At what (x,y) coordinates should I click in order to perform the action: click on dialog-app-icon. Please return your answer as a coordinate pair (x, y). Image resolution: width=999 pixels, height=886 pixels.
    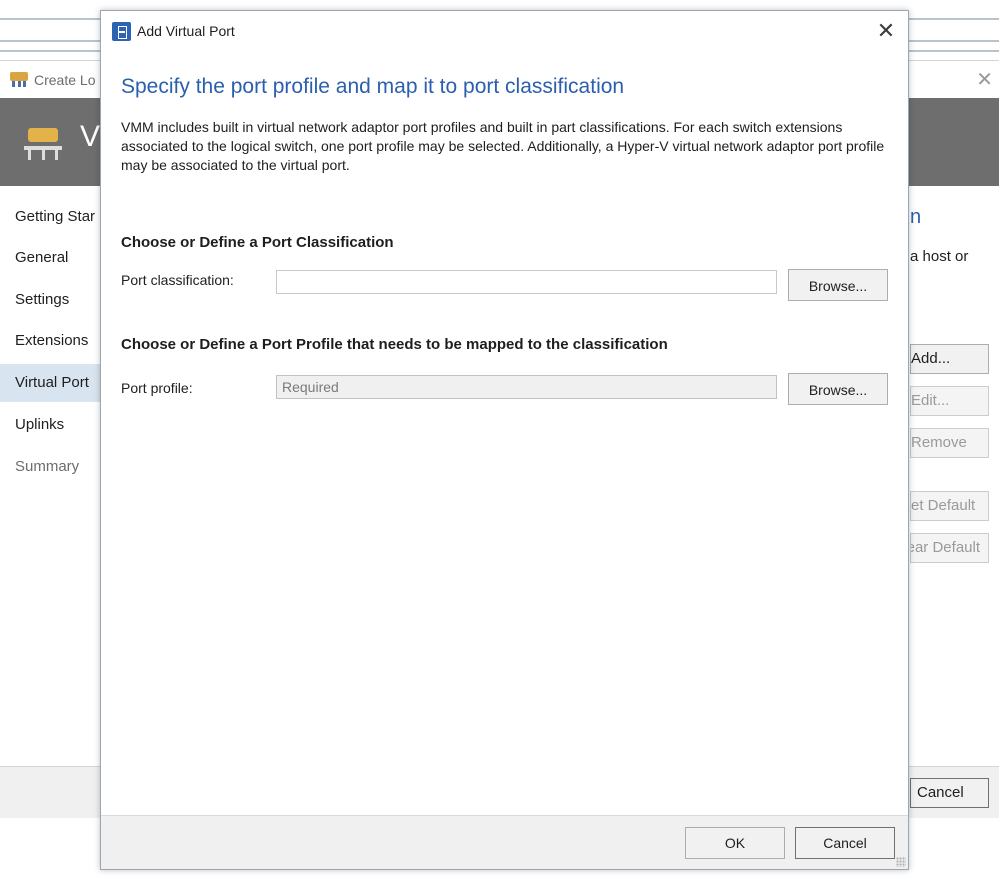
    Looking at the image, I should click on (121, 31).